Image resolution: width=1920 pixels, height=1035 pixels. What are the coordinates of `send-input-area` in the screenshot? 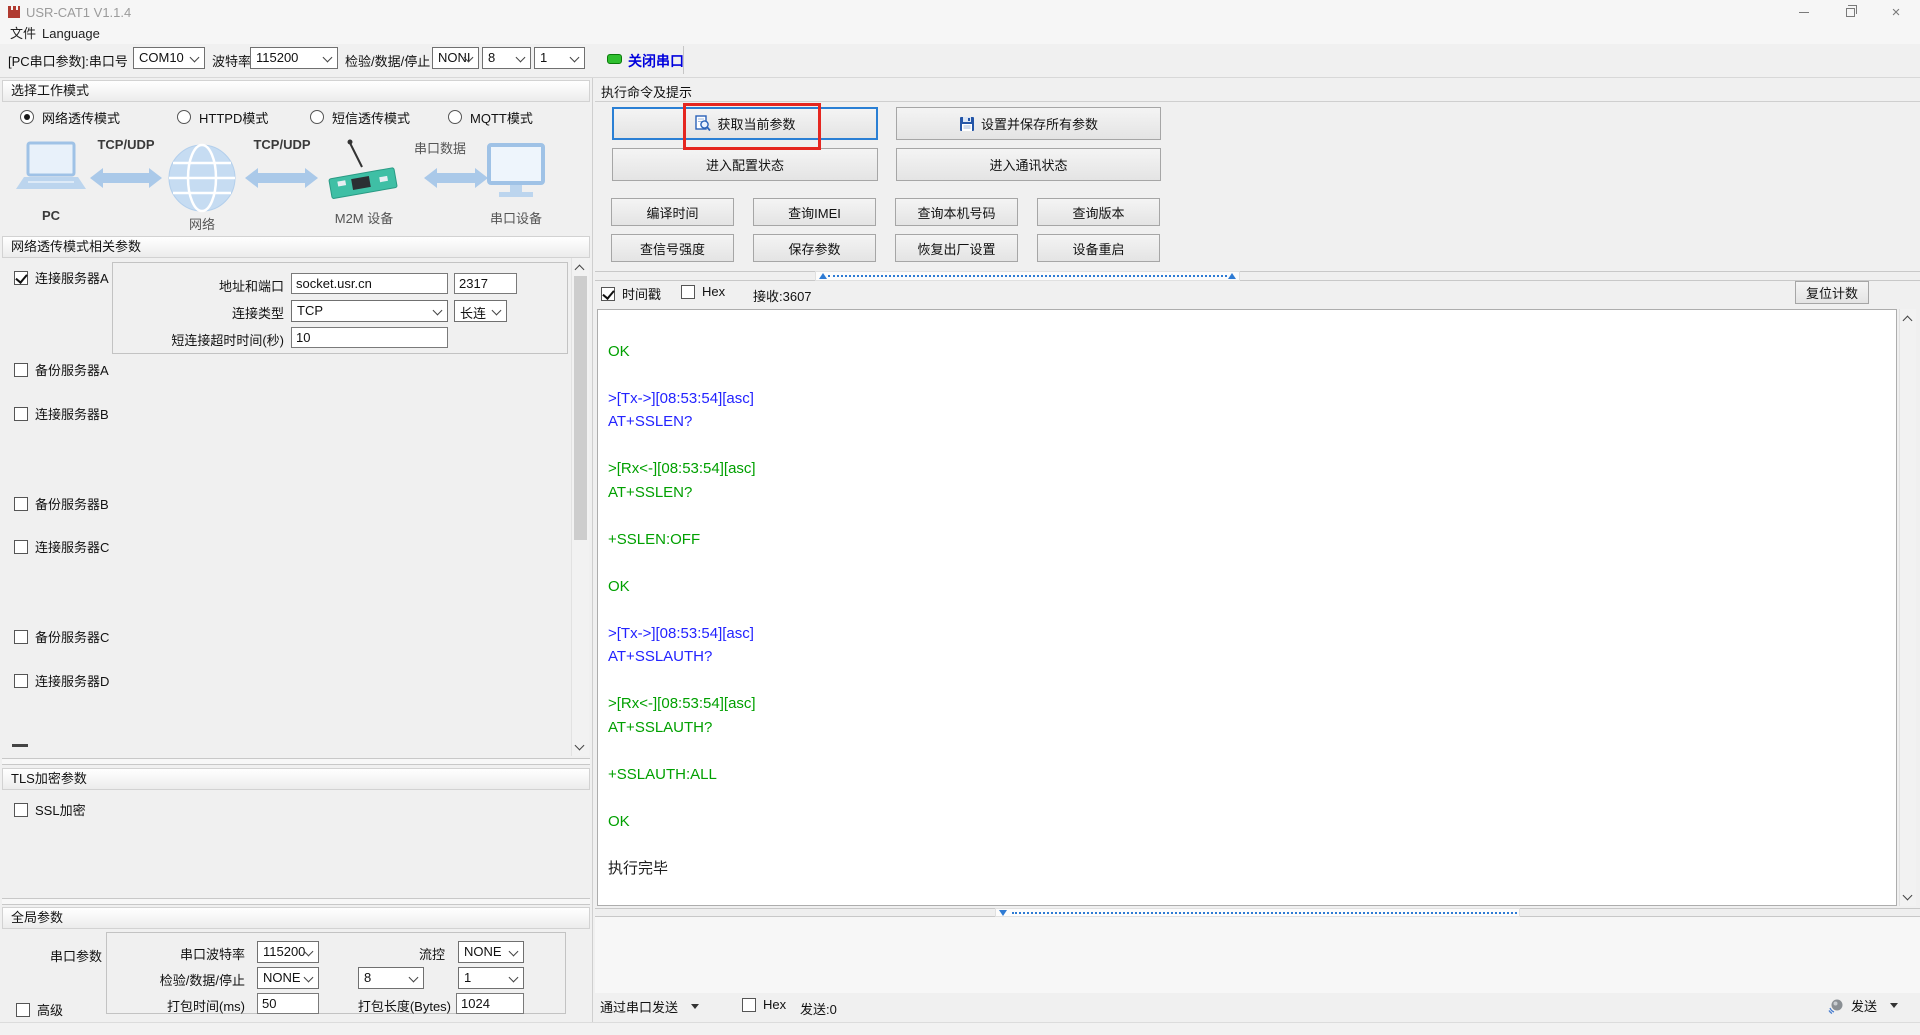 It's located at (1257, 955).